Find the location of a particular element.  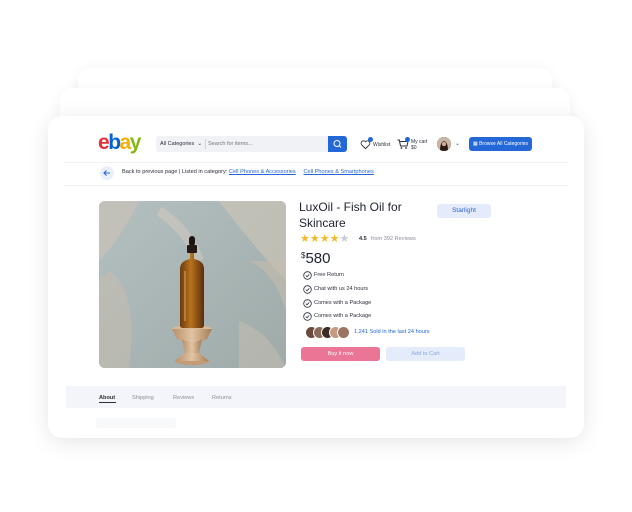

category-select-label: All Categories is located at coordinates (177, 144).